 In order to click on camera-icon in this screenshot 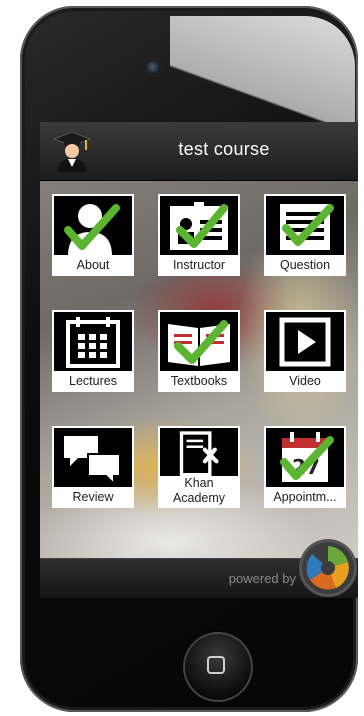, I will do `click(154, 68)`.